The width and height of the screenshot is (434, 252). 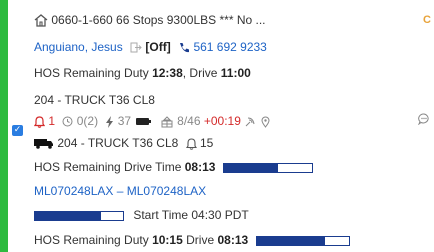 I want to click on alert-count: 1, so click(x=52, y=121).